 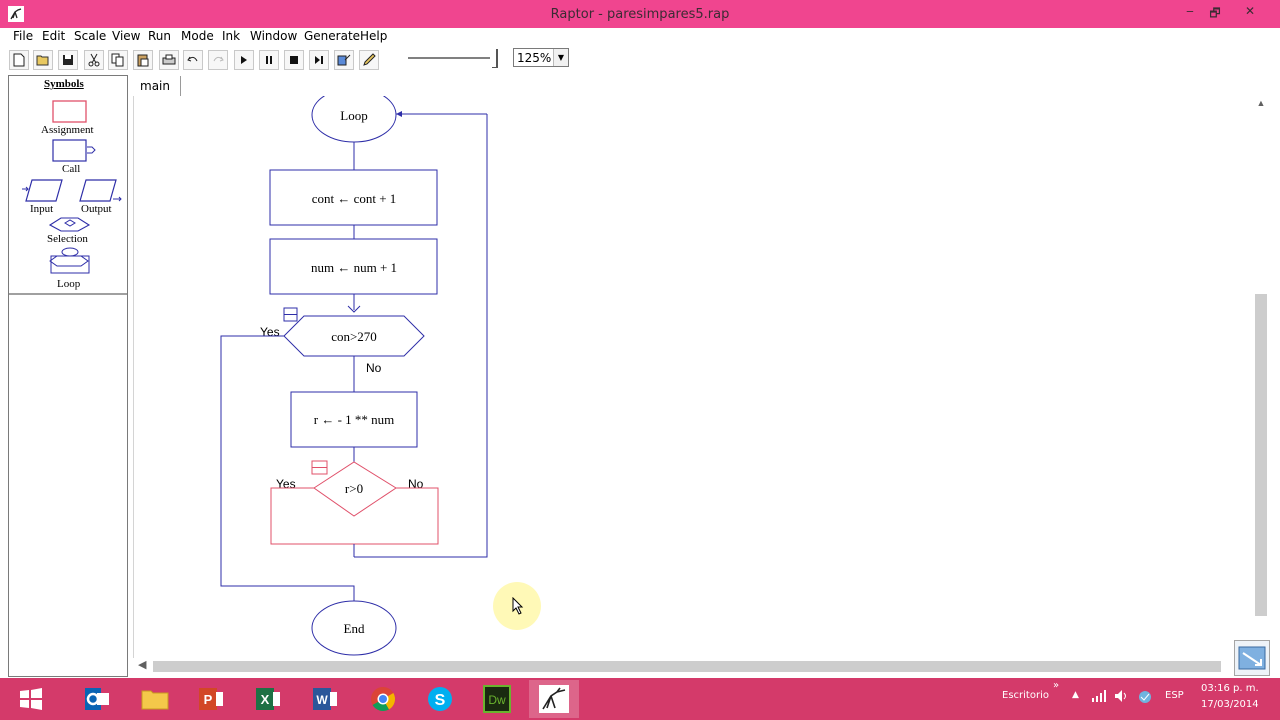 I want to click on restore-button: 🗗, so click(x=1215, y=13).